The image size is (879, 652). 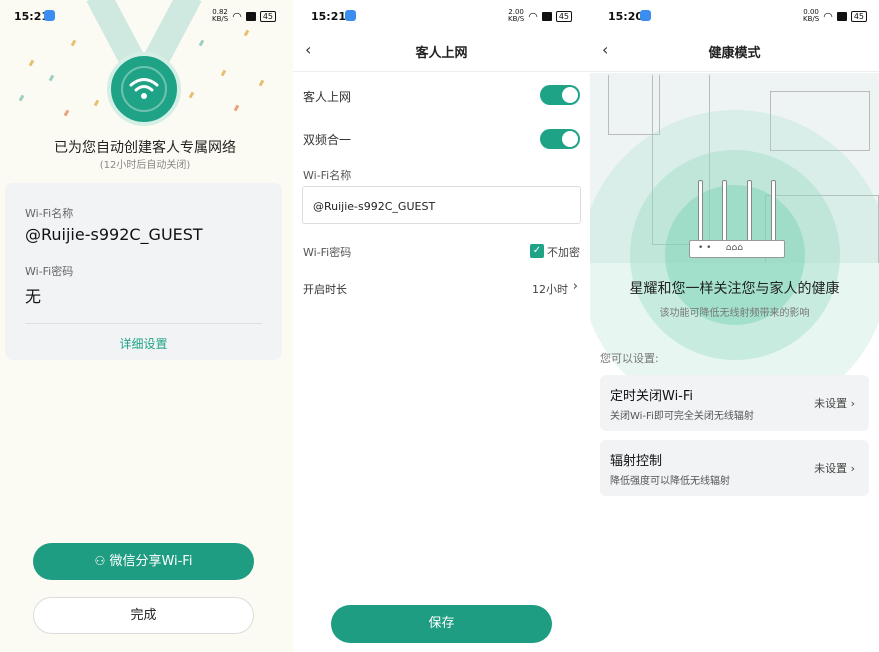 I want to click on status-icons: 0.00 KB/S ◠ 45, so click(x=835, y=16).